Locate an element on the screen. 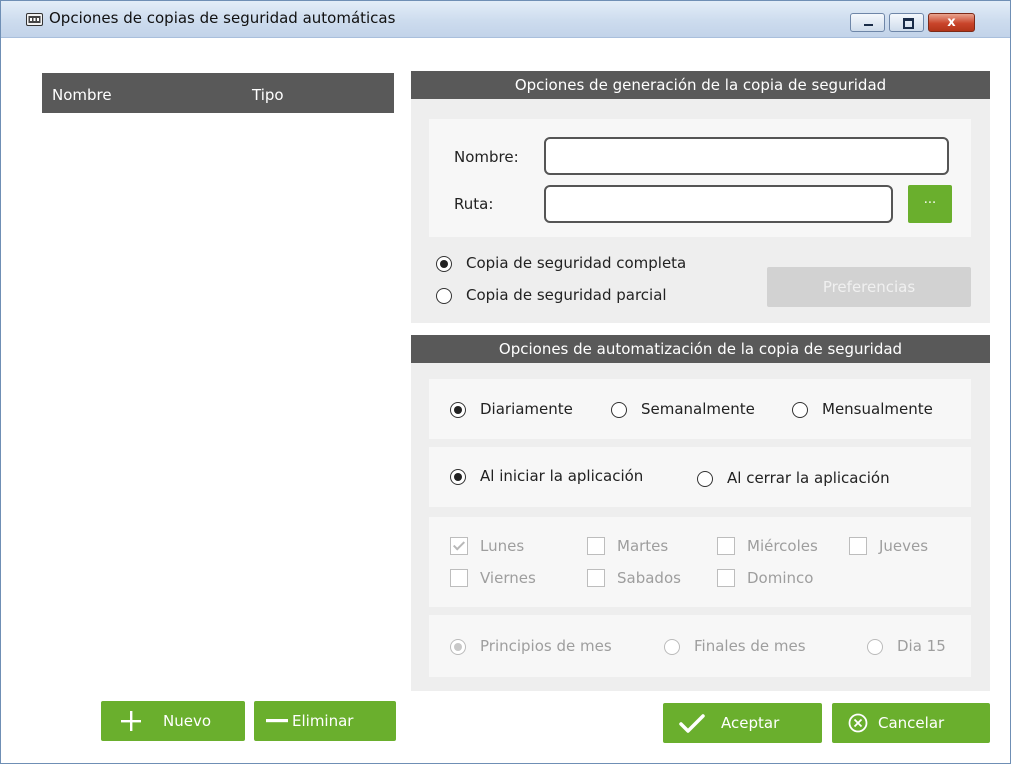  plus-icon is located at coordinates (131, 721).